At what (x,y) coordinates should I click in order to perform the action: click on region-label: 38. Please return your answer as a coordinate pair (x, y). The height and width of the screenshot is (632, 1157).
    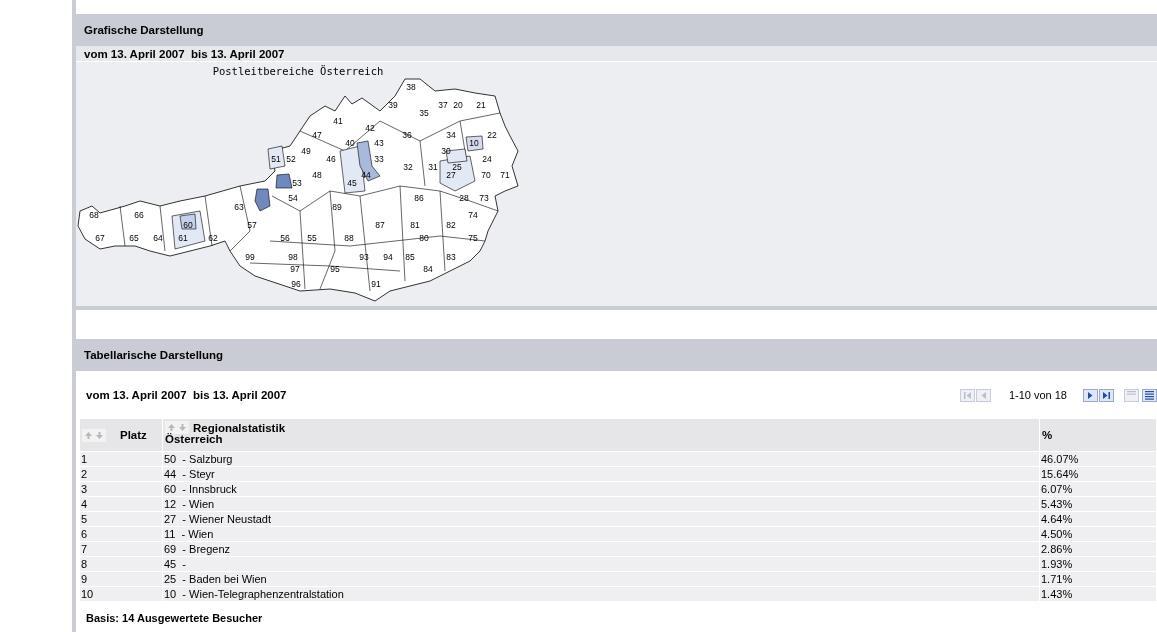
    Looking at the image, I should click on (411, 87).